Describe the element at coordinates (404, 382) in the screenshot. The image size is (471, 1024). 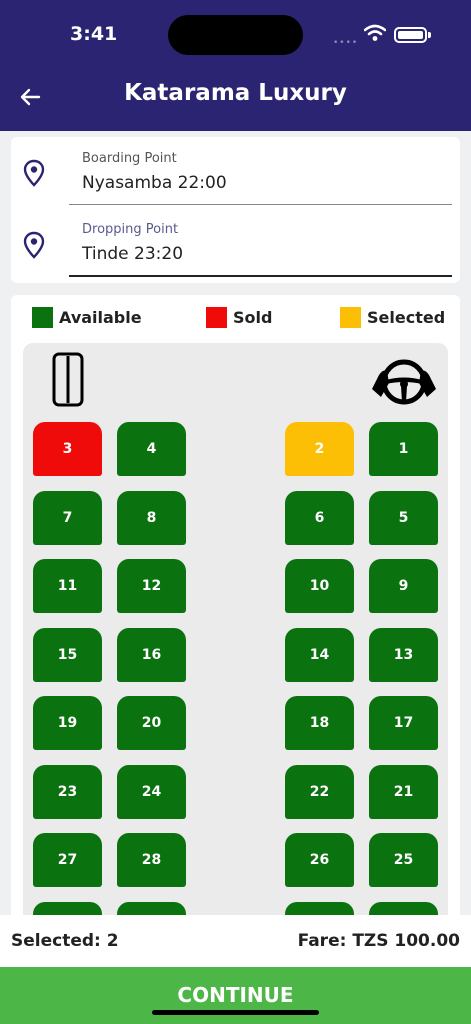
I see `steering-wheel-icon` at that location.